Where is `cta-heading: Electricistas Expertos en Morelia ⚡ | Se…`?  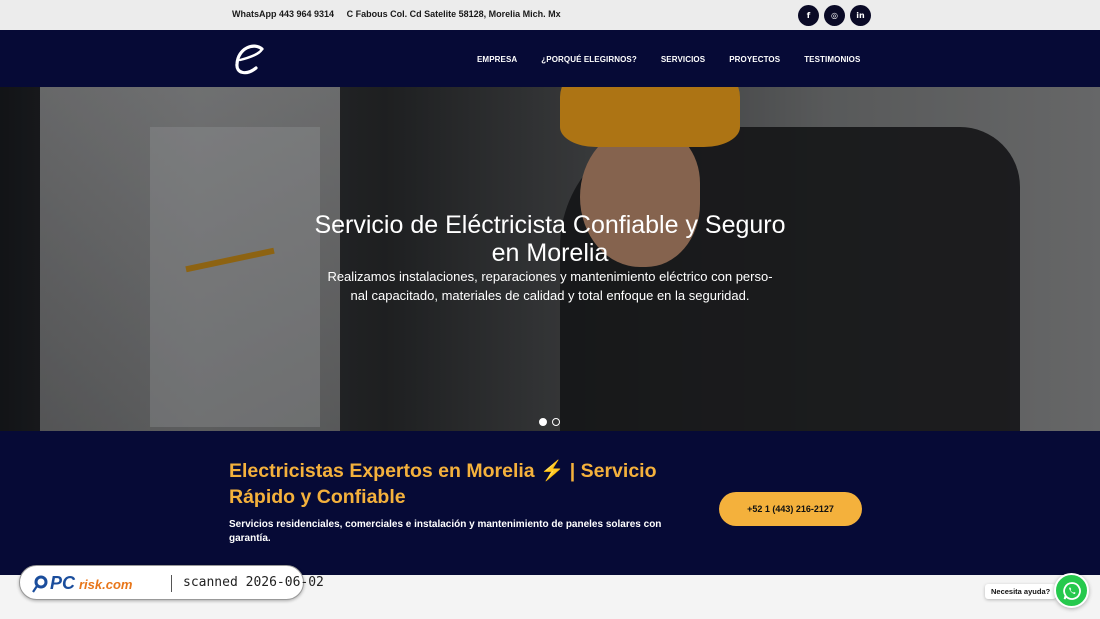 cta-heading: Electricistas Expertos en Morelia ⚡ | Se… is located at coordinates (443, 484).